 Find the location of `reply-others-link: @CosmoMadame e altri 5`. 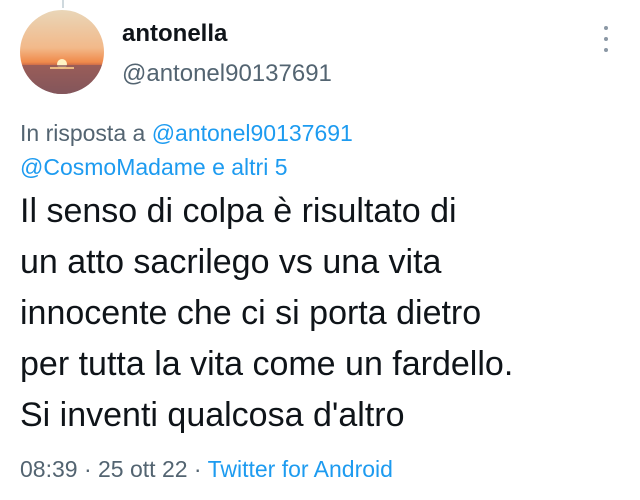

reply-others-link: @CosmoMadame e altri 5 is located at coordinates (154, 167).